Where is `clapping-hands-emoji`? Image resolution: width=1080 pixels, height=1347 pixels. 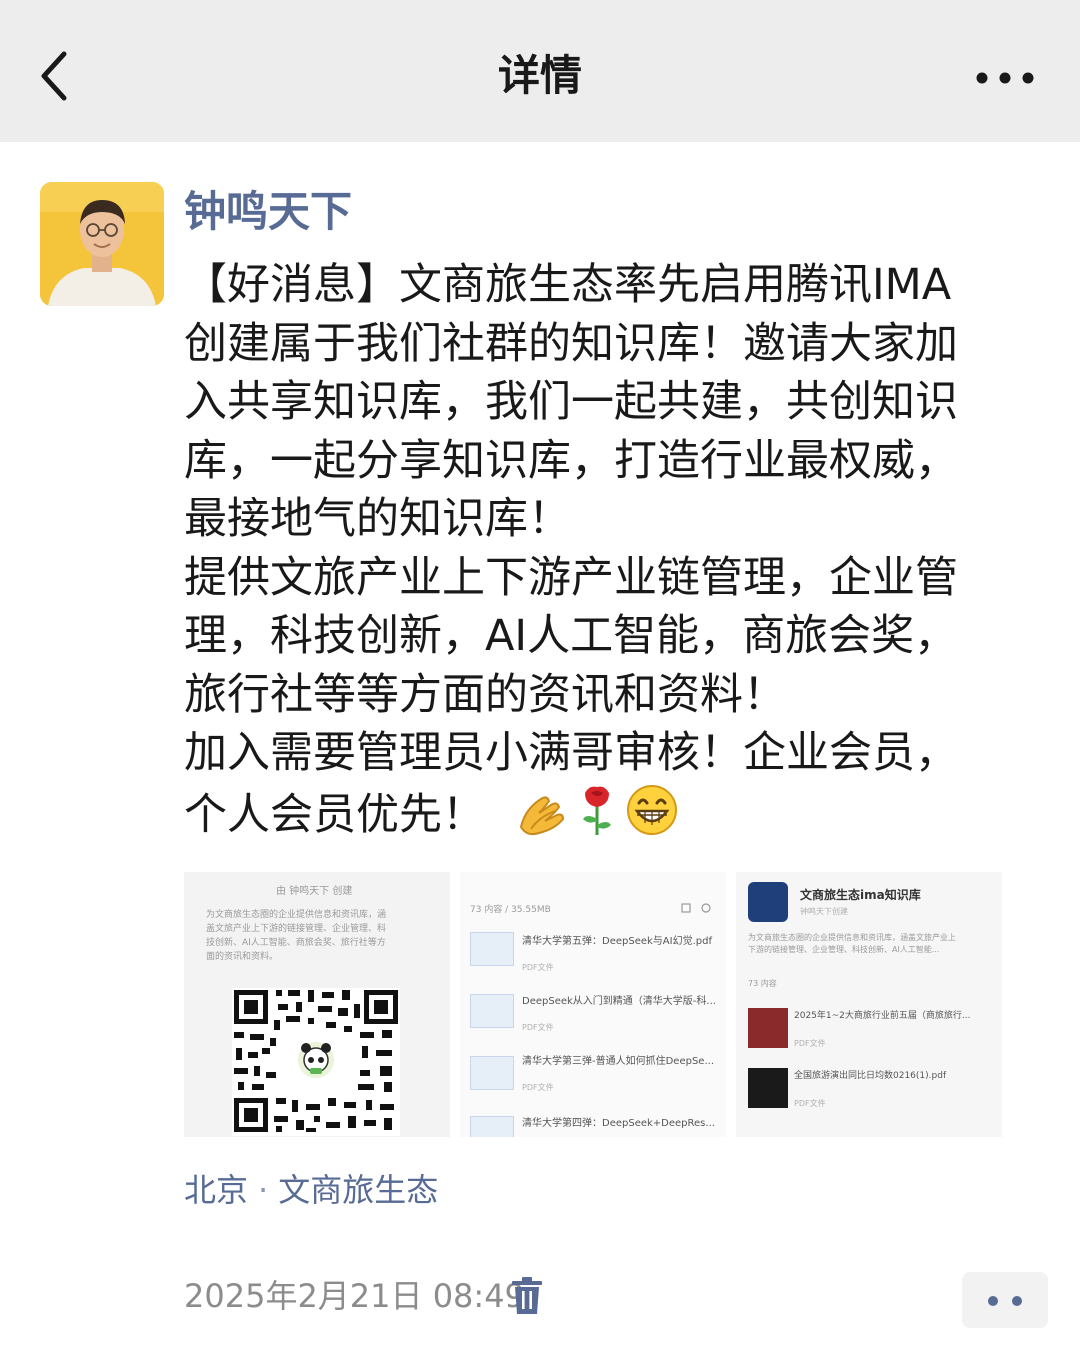 clapping-hands-emoji is located at coordinates (542, 820).